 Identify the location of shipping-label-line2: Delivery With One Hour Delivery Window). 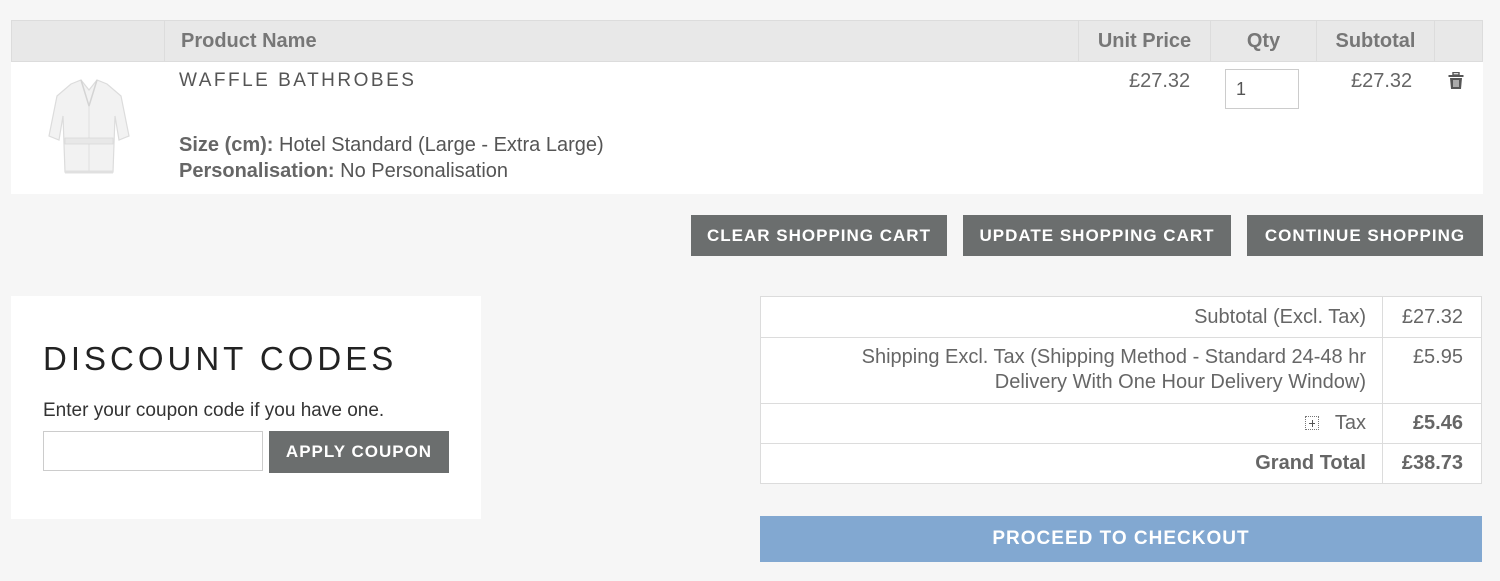
(1180, 382).